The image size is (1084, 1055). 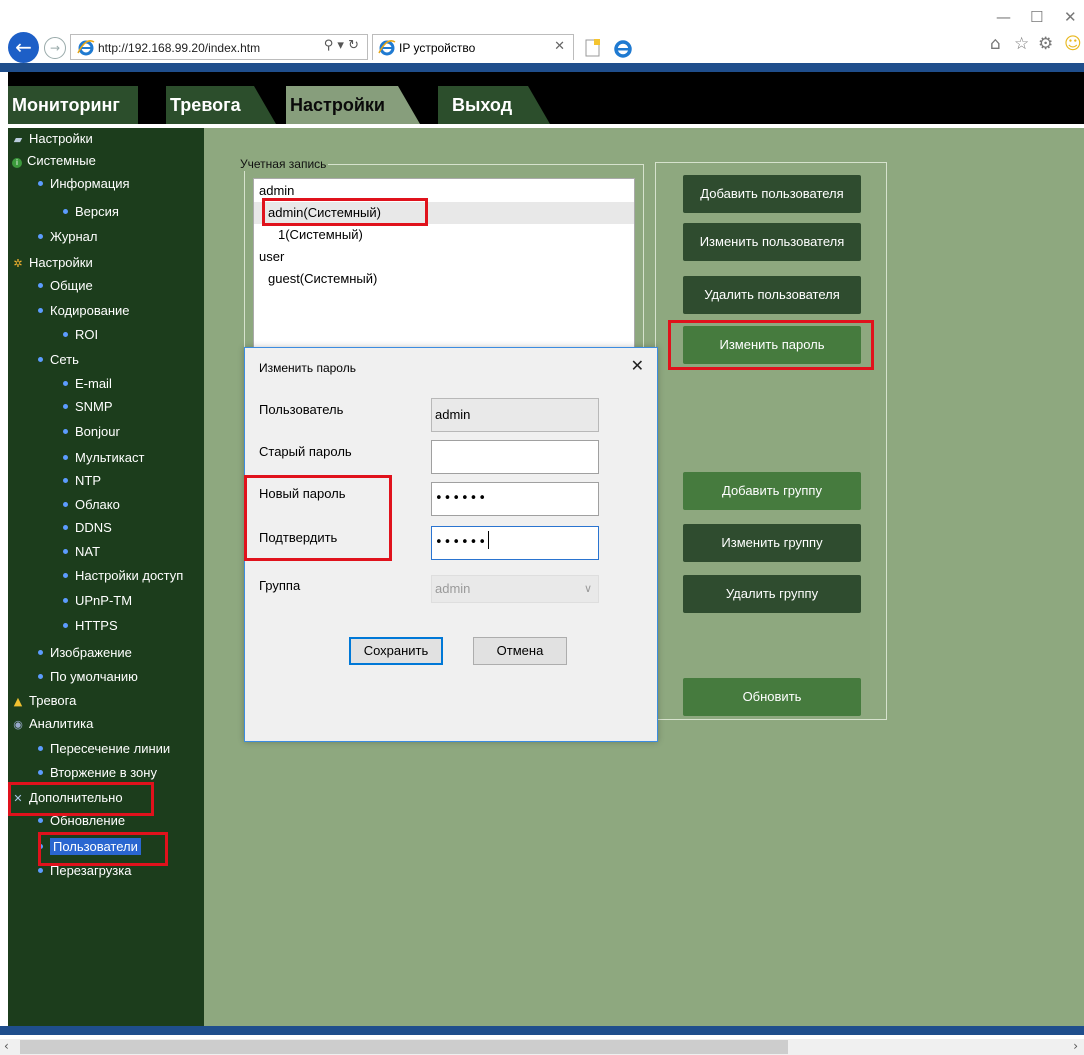 What do you see at coordinates (772, 194) in the screenshot?
I see `add-user-button: Добавить пользователя` at bounding box center [772, 194].